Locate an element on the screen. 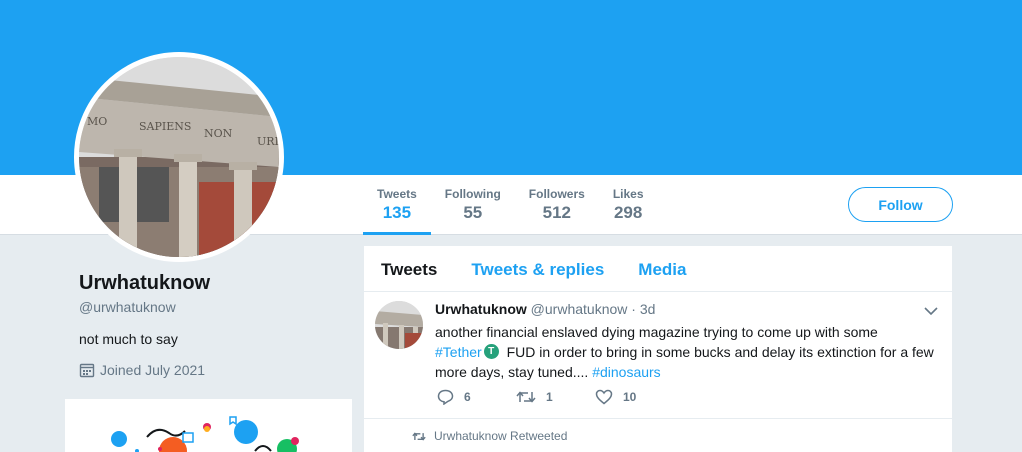 This screenshot has width=1022, height=452. avatar-photo: MO SAPIENS NON URIN is located at coordinates (179, 157).